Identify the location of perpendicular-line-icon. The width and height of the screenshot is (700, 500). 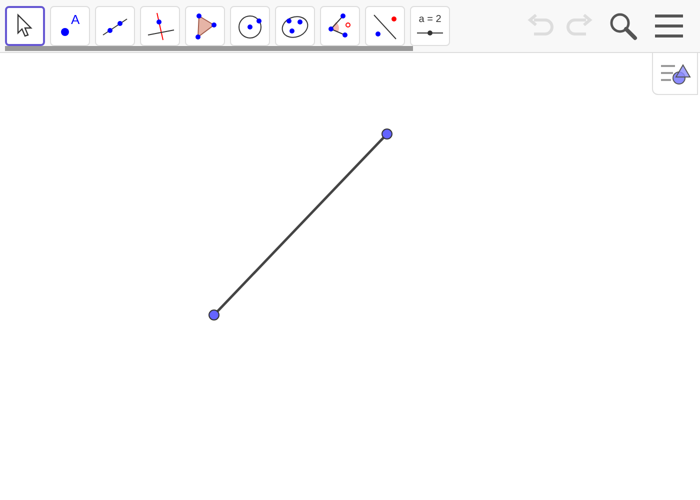
(160, 26).